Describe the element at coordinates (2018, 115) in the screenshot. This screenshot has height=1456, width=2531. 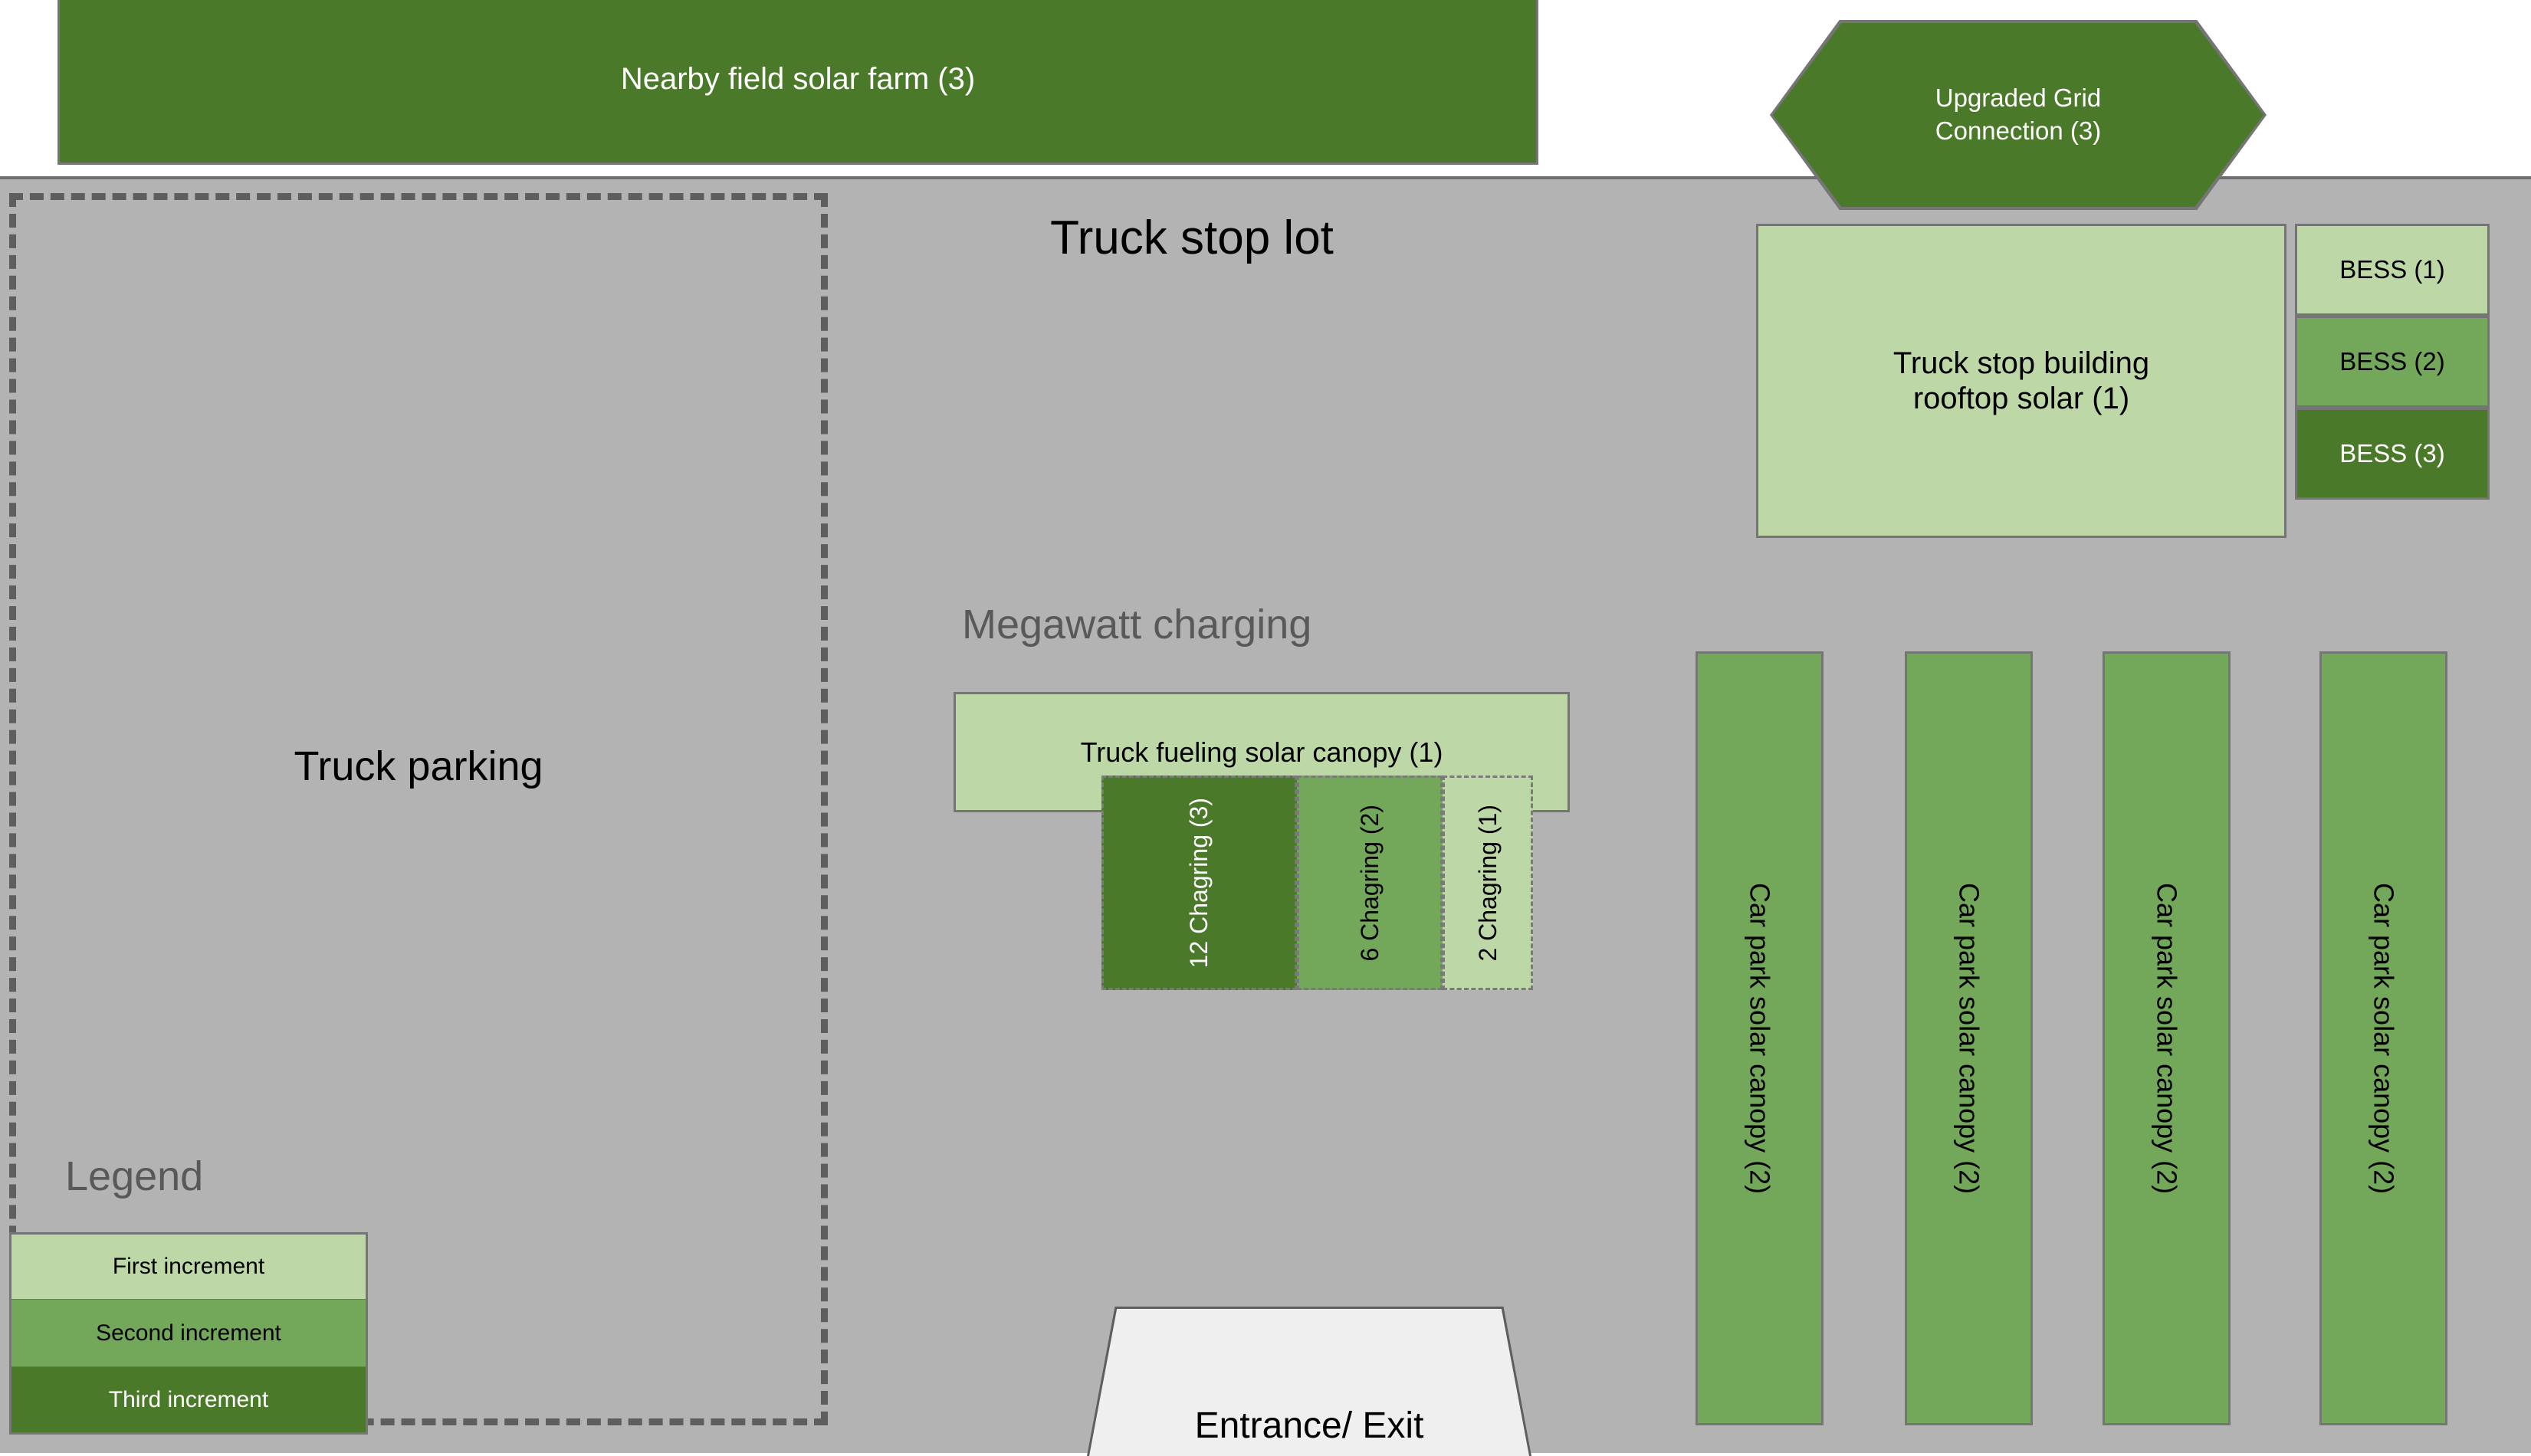
I see `upgraded-grid-connection: Upgraded Grid Connection (3)` at that location.